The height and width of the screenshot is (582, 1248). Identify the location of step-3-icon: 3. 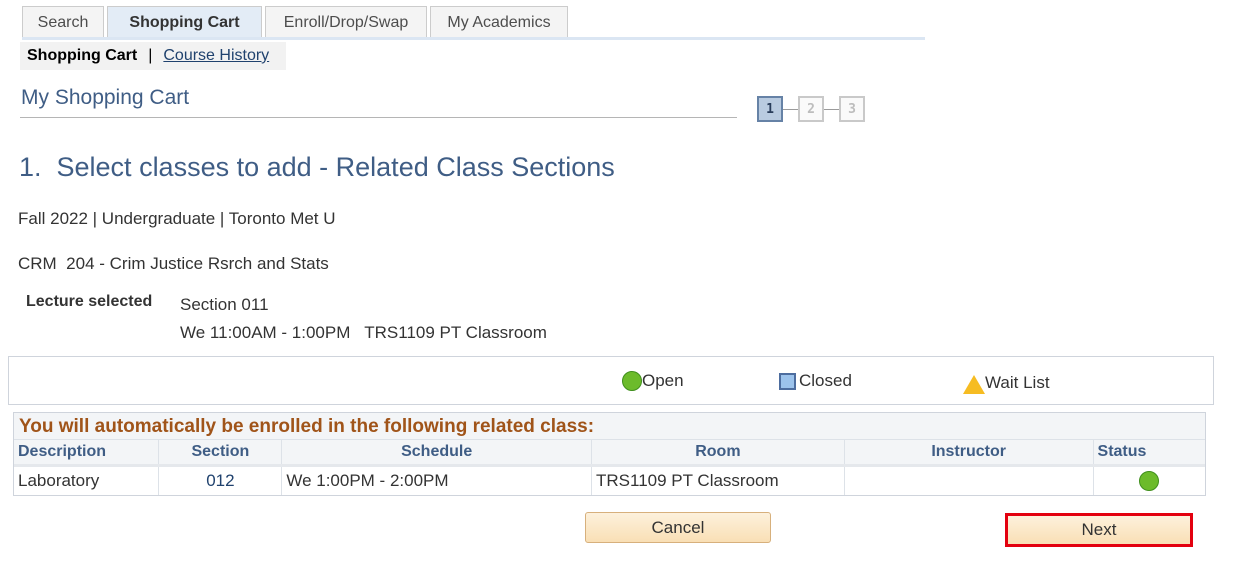
(852, 109).